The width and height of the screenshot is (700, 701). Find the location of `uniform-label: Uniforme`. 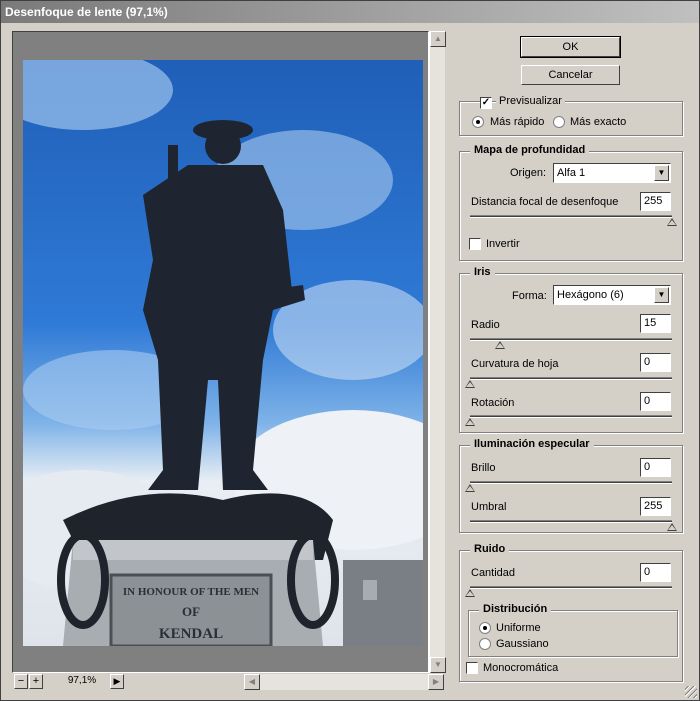

uniform-label: Uniforme is located at coordinates (518, 628).